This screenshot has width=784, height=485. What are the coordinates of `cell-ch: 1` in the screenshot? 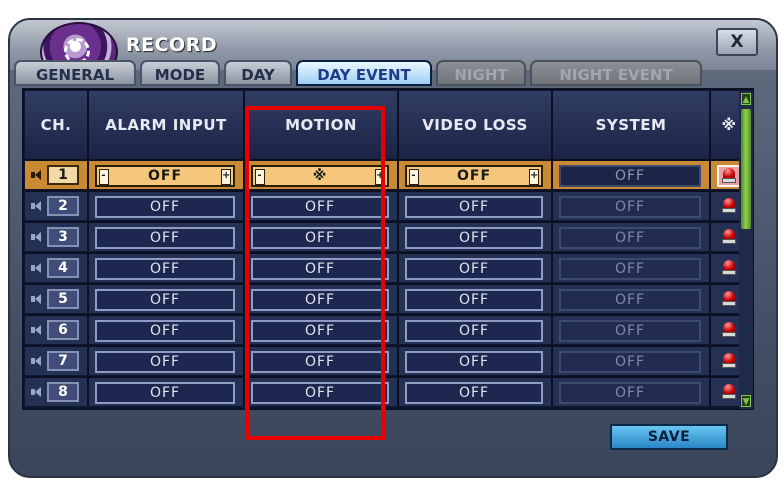 It's located at (57, 174).